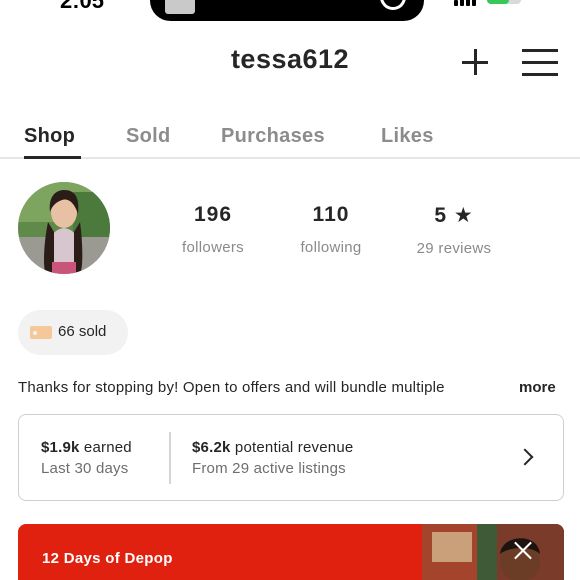 The height and width of the screenshot is (580, 580). I want to click on earned-summary: $1.9k earned Last 30 days, so click(86, 458).